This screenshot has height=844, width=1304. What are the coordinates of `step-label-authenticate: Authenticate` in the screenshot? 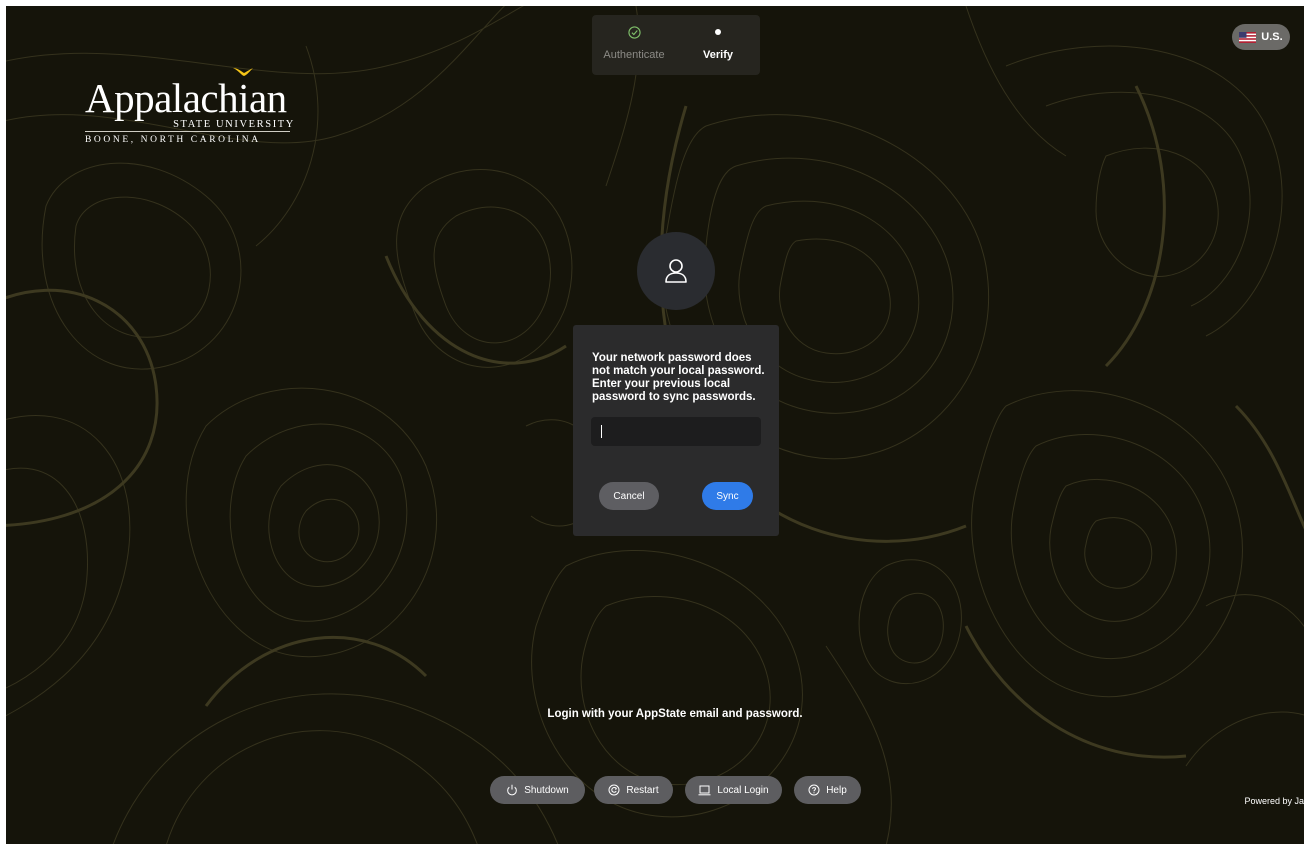 It's located at (634, 55).